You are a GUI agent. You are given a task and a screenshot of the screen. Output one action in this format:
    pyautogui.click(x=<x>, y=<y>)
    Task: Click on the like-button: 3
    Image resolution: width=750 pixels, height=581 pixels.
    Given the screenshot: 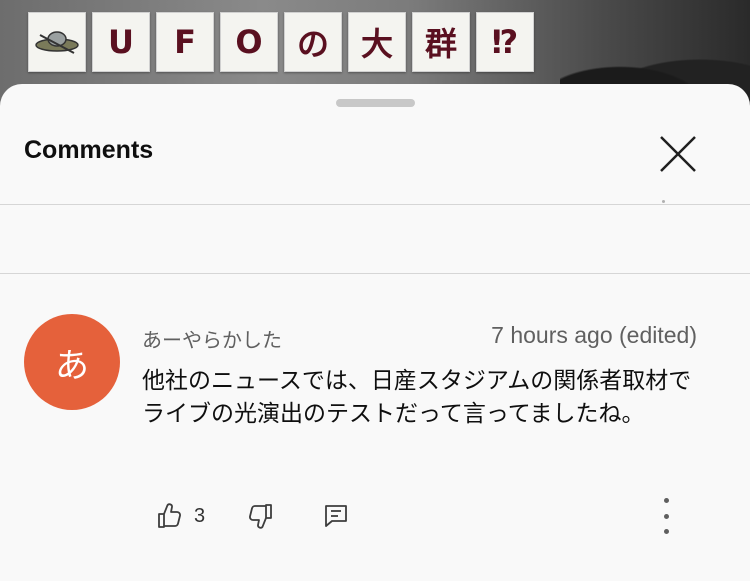 What is the action you would take?
    pyautogui.click(x=180, y=516)
    